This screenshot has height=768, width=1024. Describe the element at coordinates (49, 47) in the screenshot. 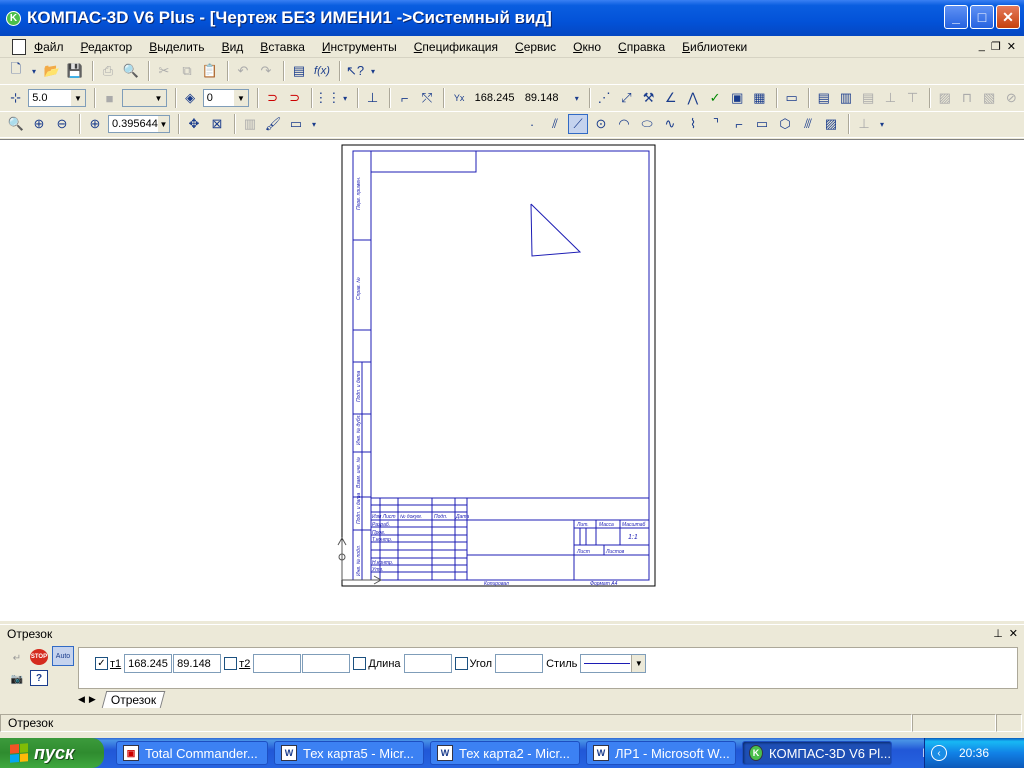

I see `menu-file: Файл` at that location.